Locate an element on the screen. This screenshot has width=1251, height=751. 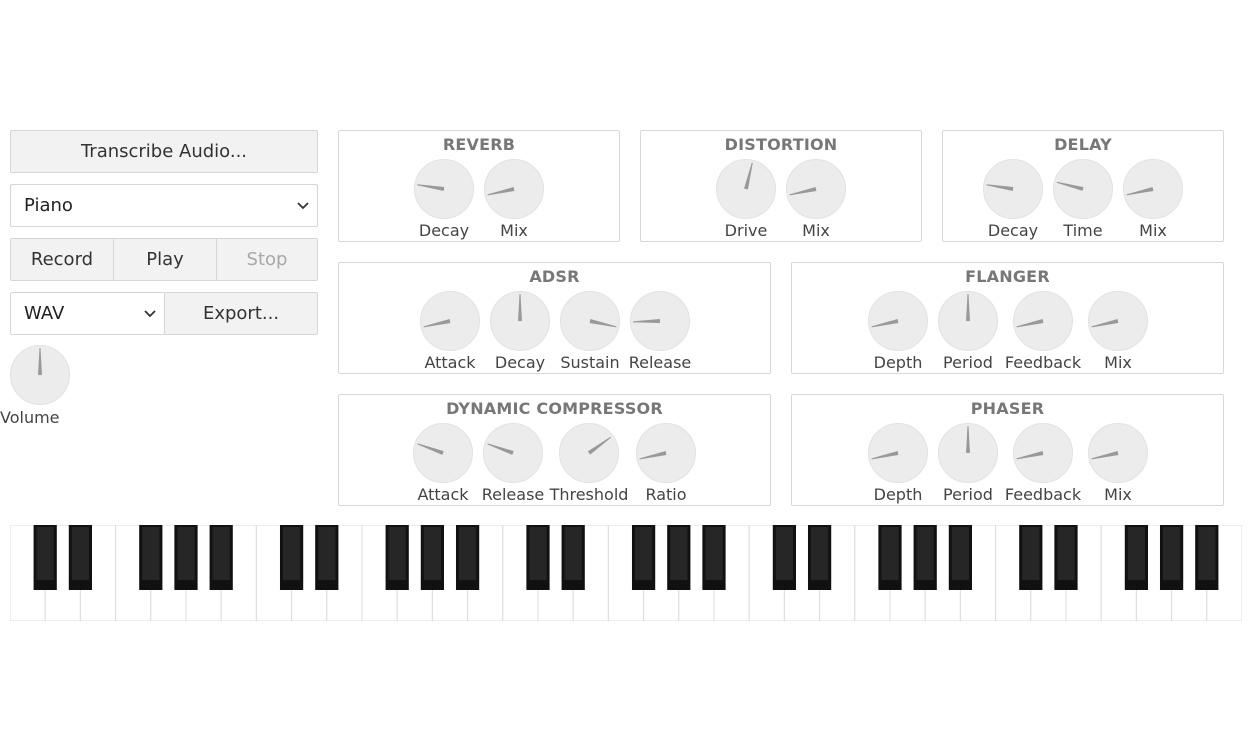
transport-bar: Record Play Stop is located at coordinates (164, 259).